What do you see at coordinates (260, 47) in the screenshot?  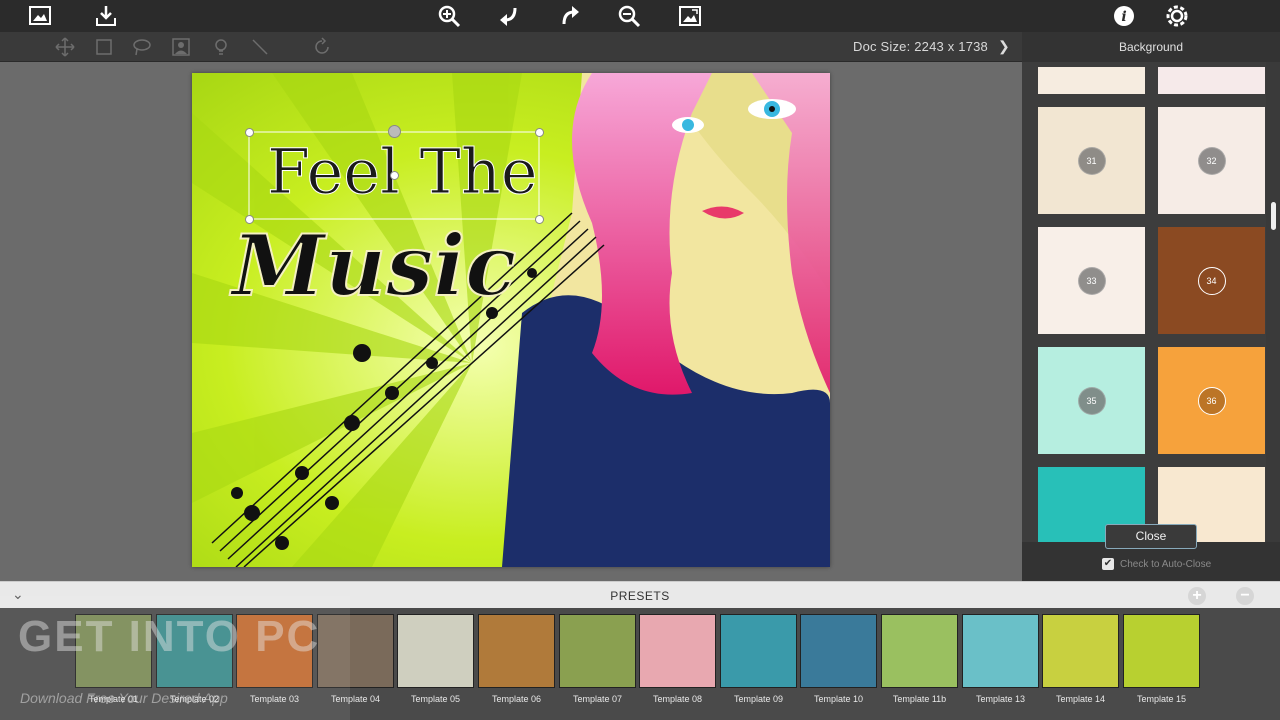 I see `line-tool-icon` at bounding box center [260, 47].